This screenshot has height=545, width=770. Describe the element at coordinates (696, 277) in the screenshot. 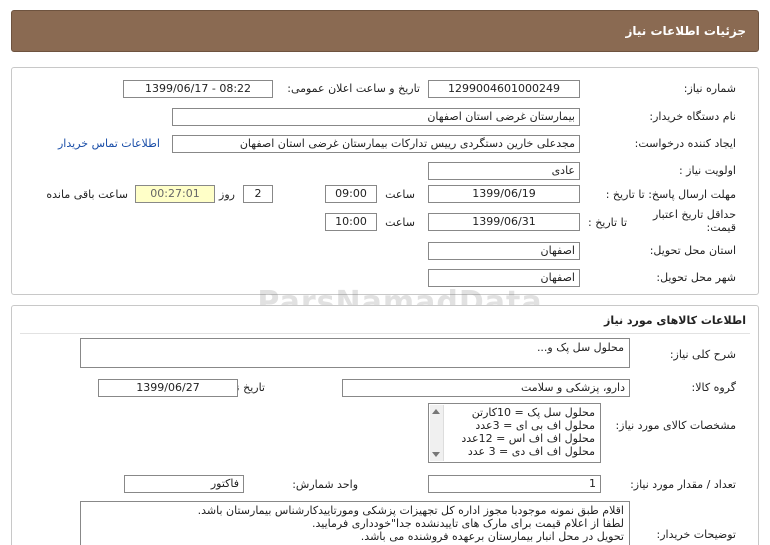

I see `city-label: شهر محل تحویل:` at that location.